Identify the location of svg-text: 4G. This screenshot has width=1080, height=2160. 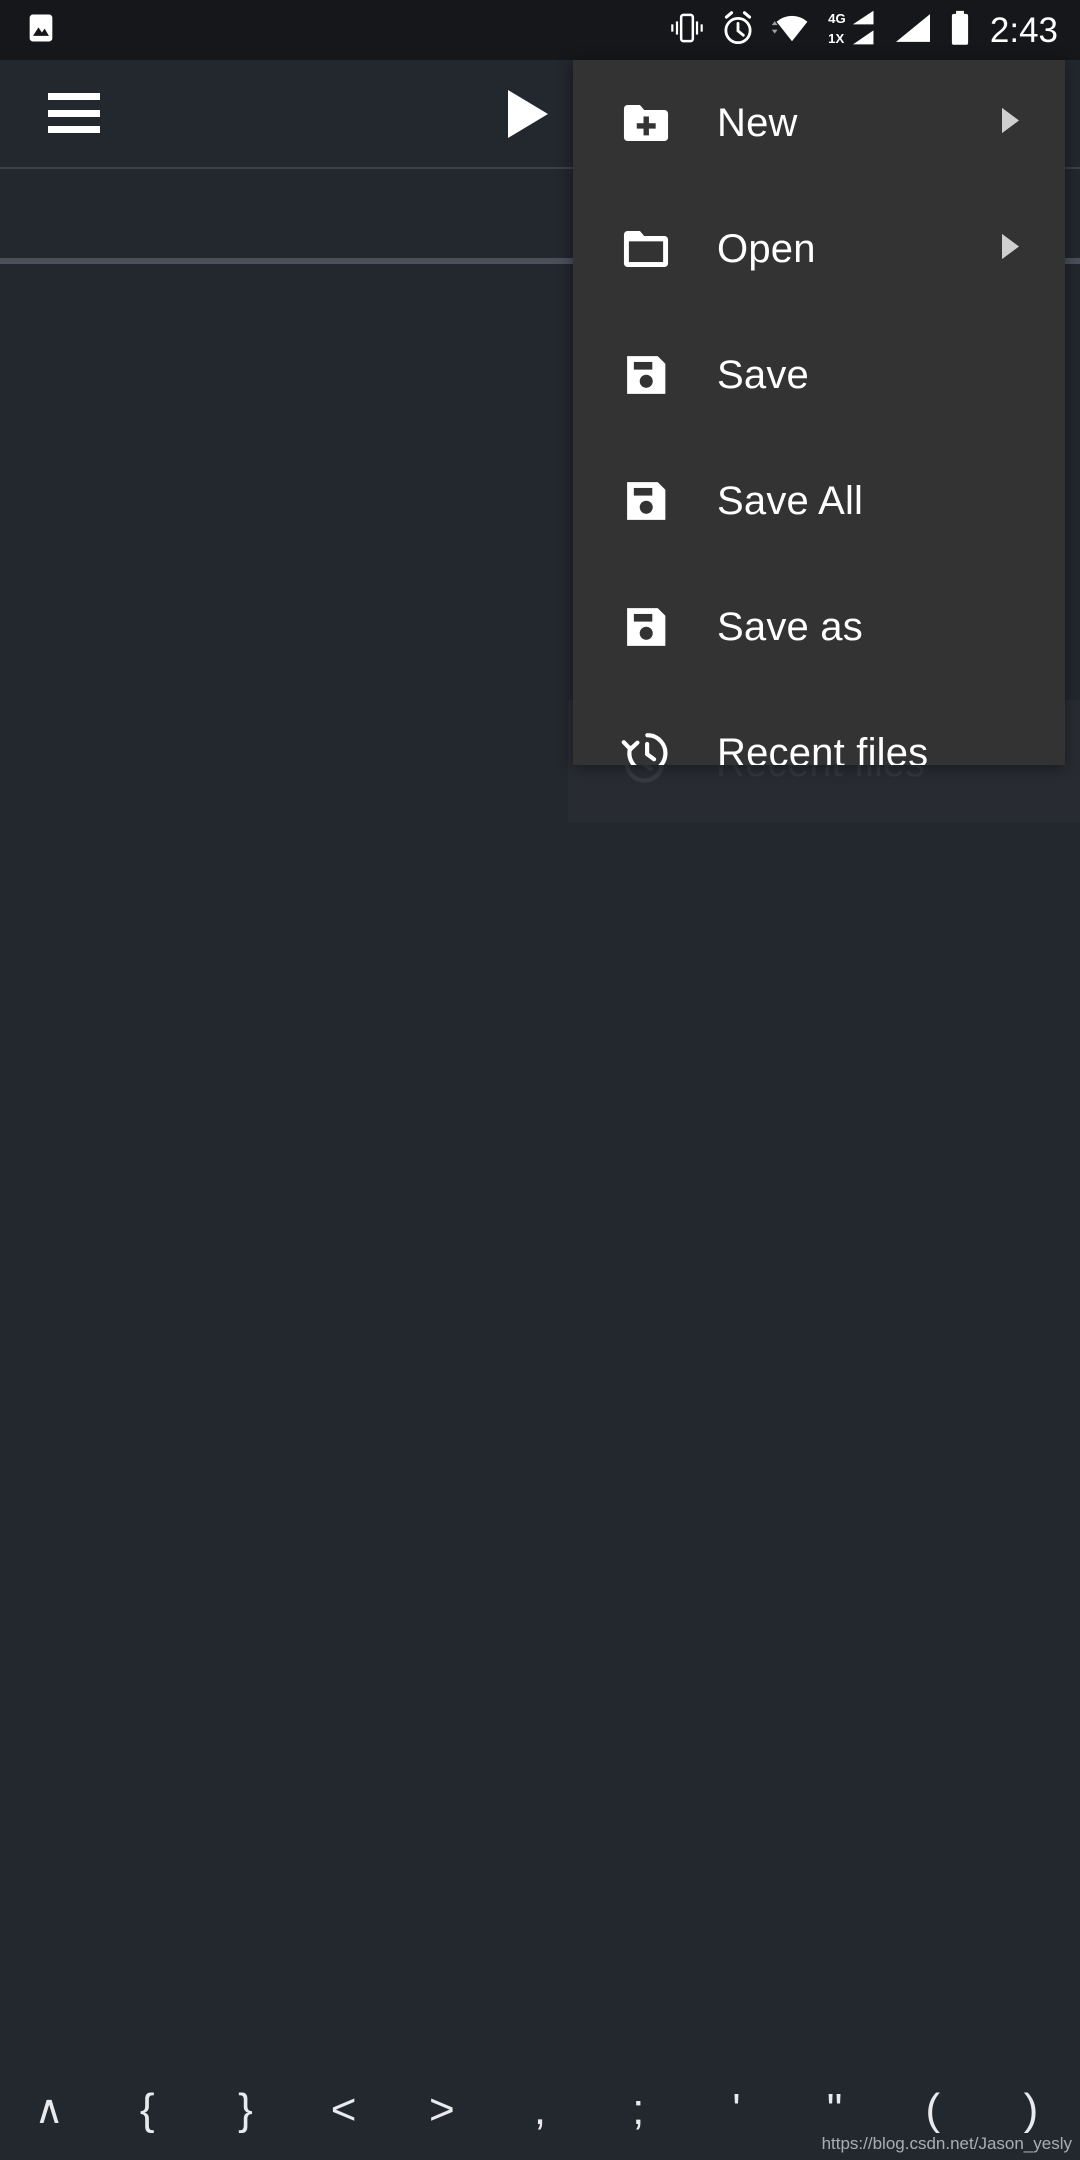
(837, 18).